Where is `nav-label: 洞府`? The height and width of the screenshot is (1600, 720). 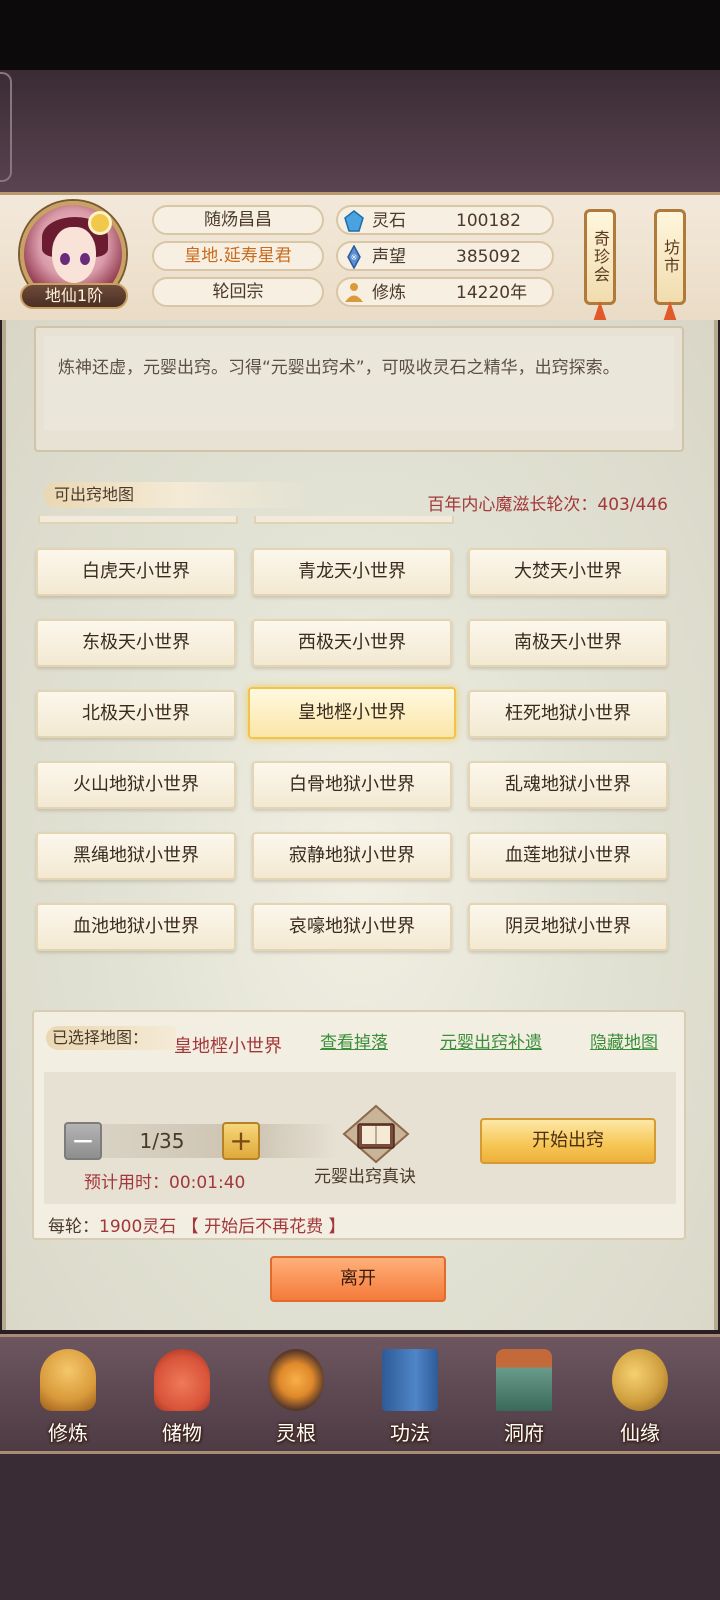 nav-label: 洞府 is located at coordinates (524, 1433).